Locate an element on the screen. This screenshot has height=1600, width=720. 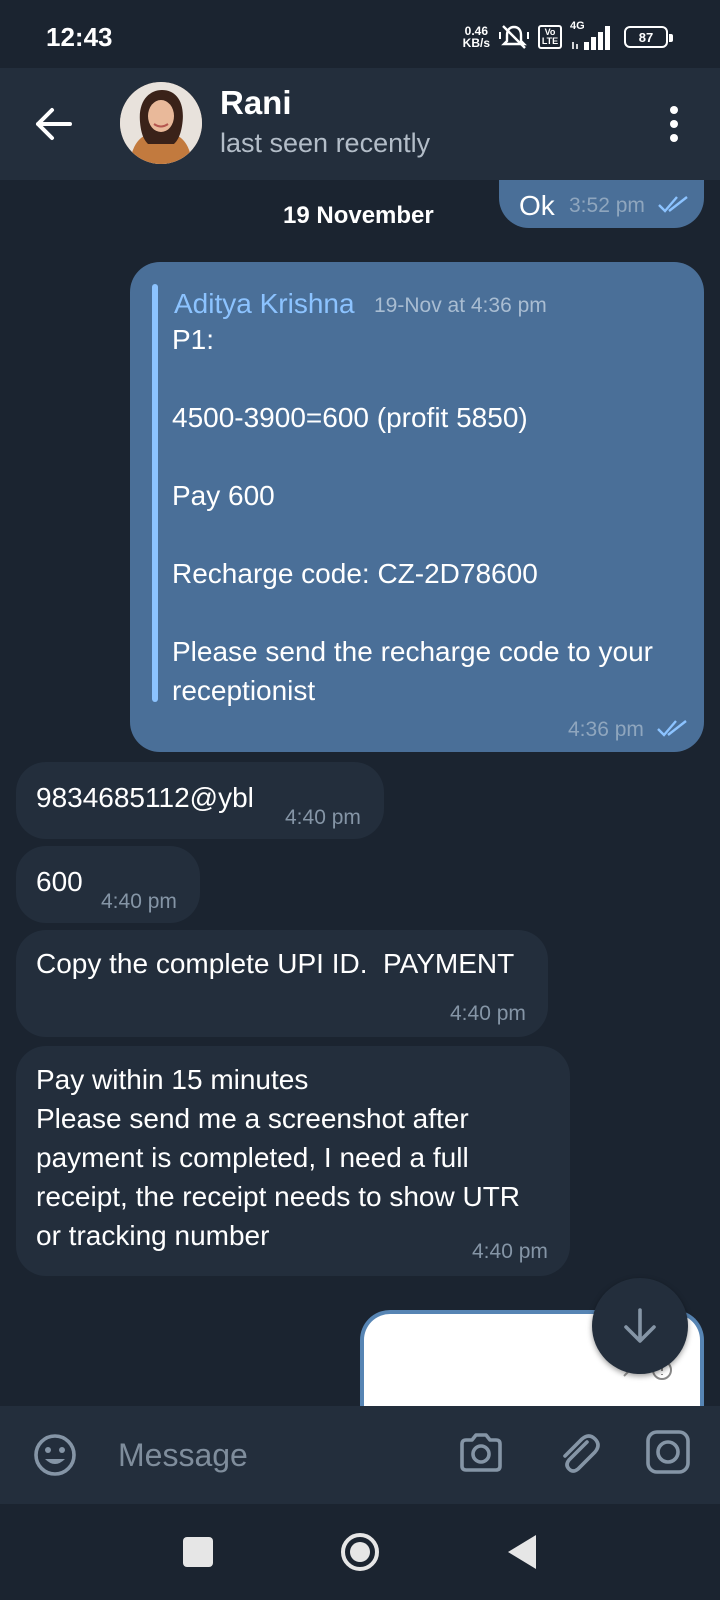
message-text: Ok is located at coordinates (537, 205).